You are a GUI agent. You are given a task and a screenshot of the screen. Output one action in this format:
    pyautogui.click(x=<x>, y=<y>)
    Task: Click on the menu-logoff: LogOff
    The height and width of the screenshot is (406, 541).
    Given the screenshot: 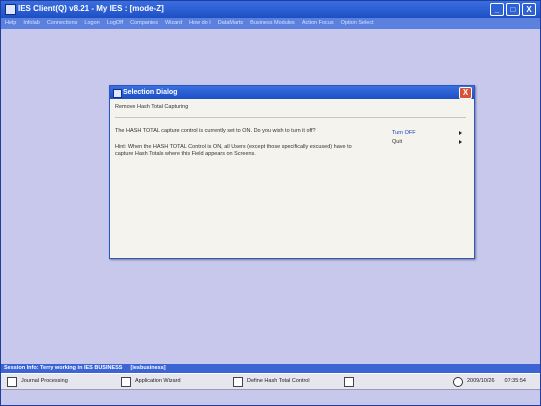 What is the action you would take?
    pyautogui.click(x=115, y=23)
    